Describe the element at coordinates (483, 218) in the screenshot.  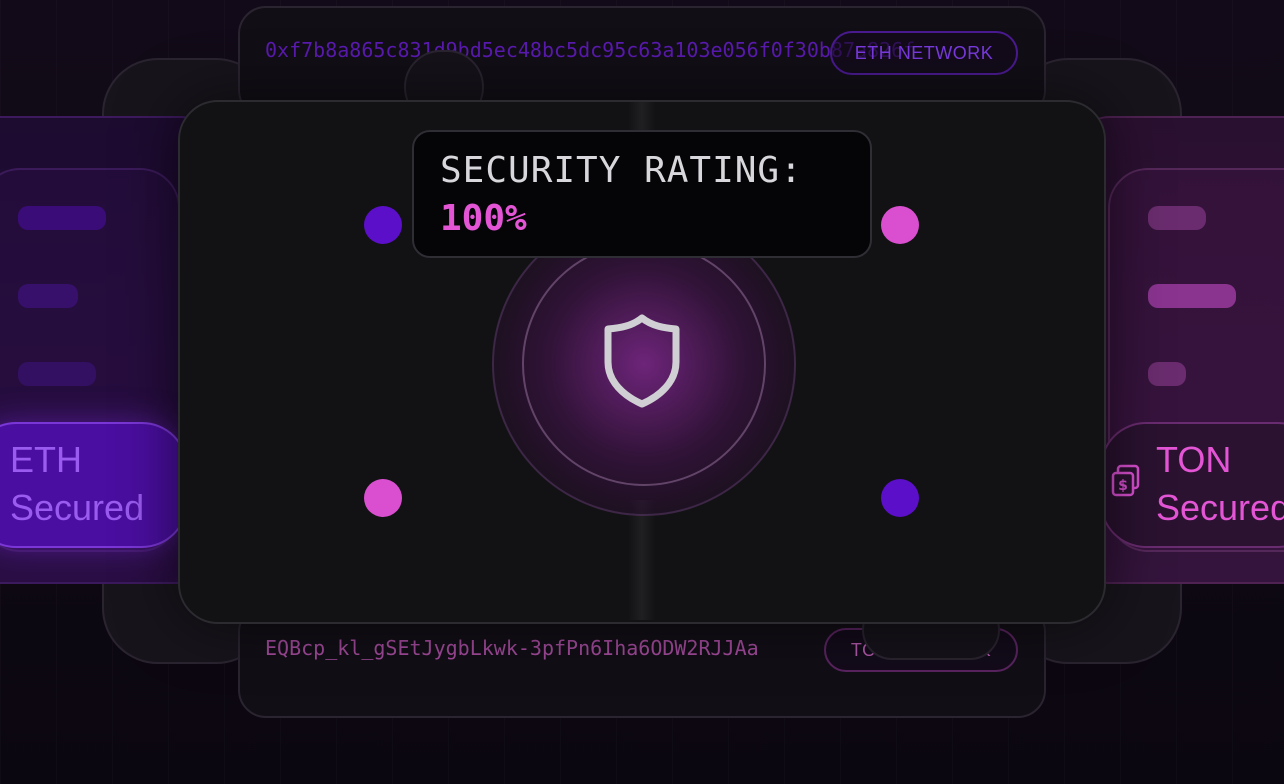
I see `security-rating-value: 100%` at that location.